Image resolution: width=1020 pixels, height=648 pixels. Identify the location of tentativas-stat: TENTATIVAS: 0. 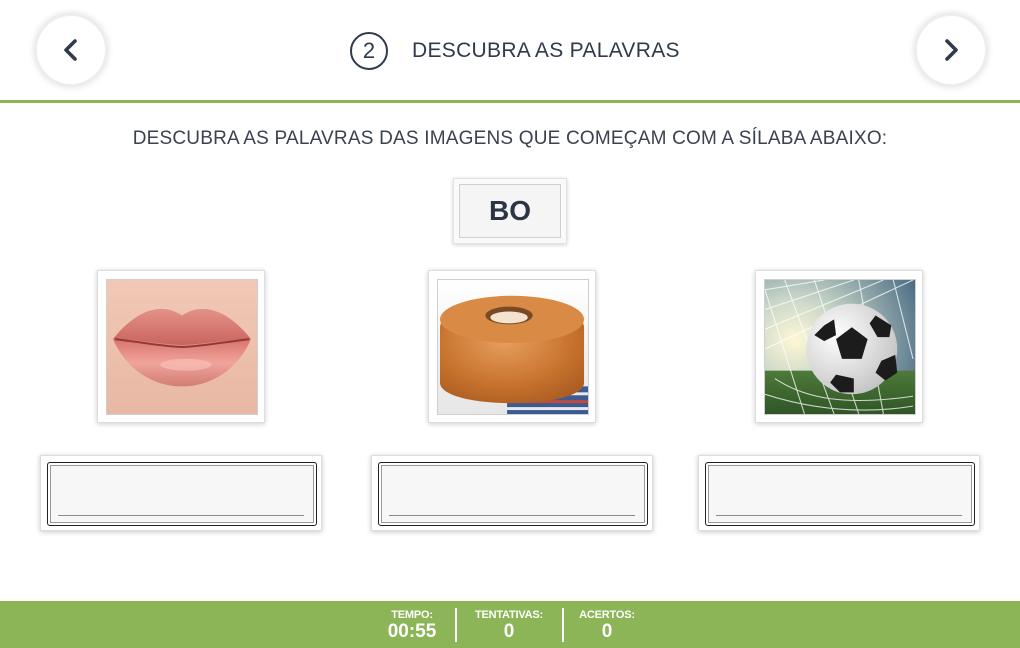
(509, 625).